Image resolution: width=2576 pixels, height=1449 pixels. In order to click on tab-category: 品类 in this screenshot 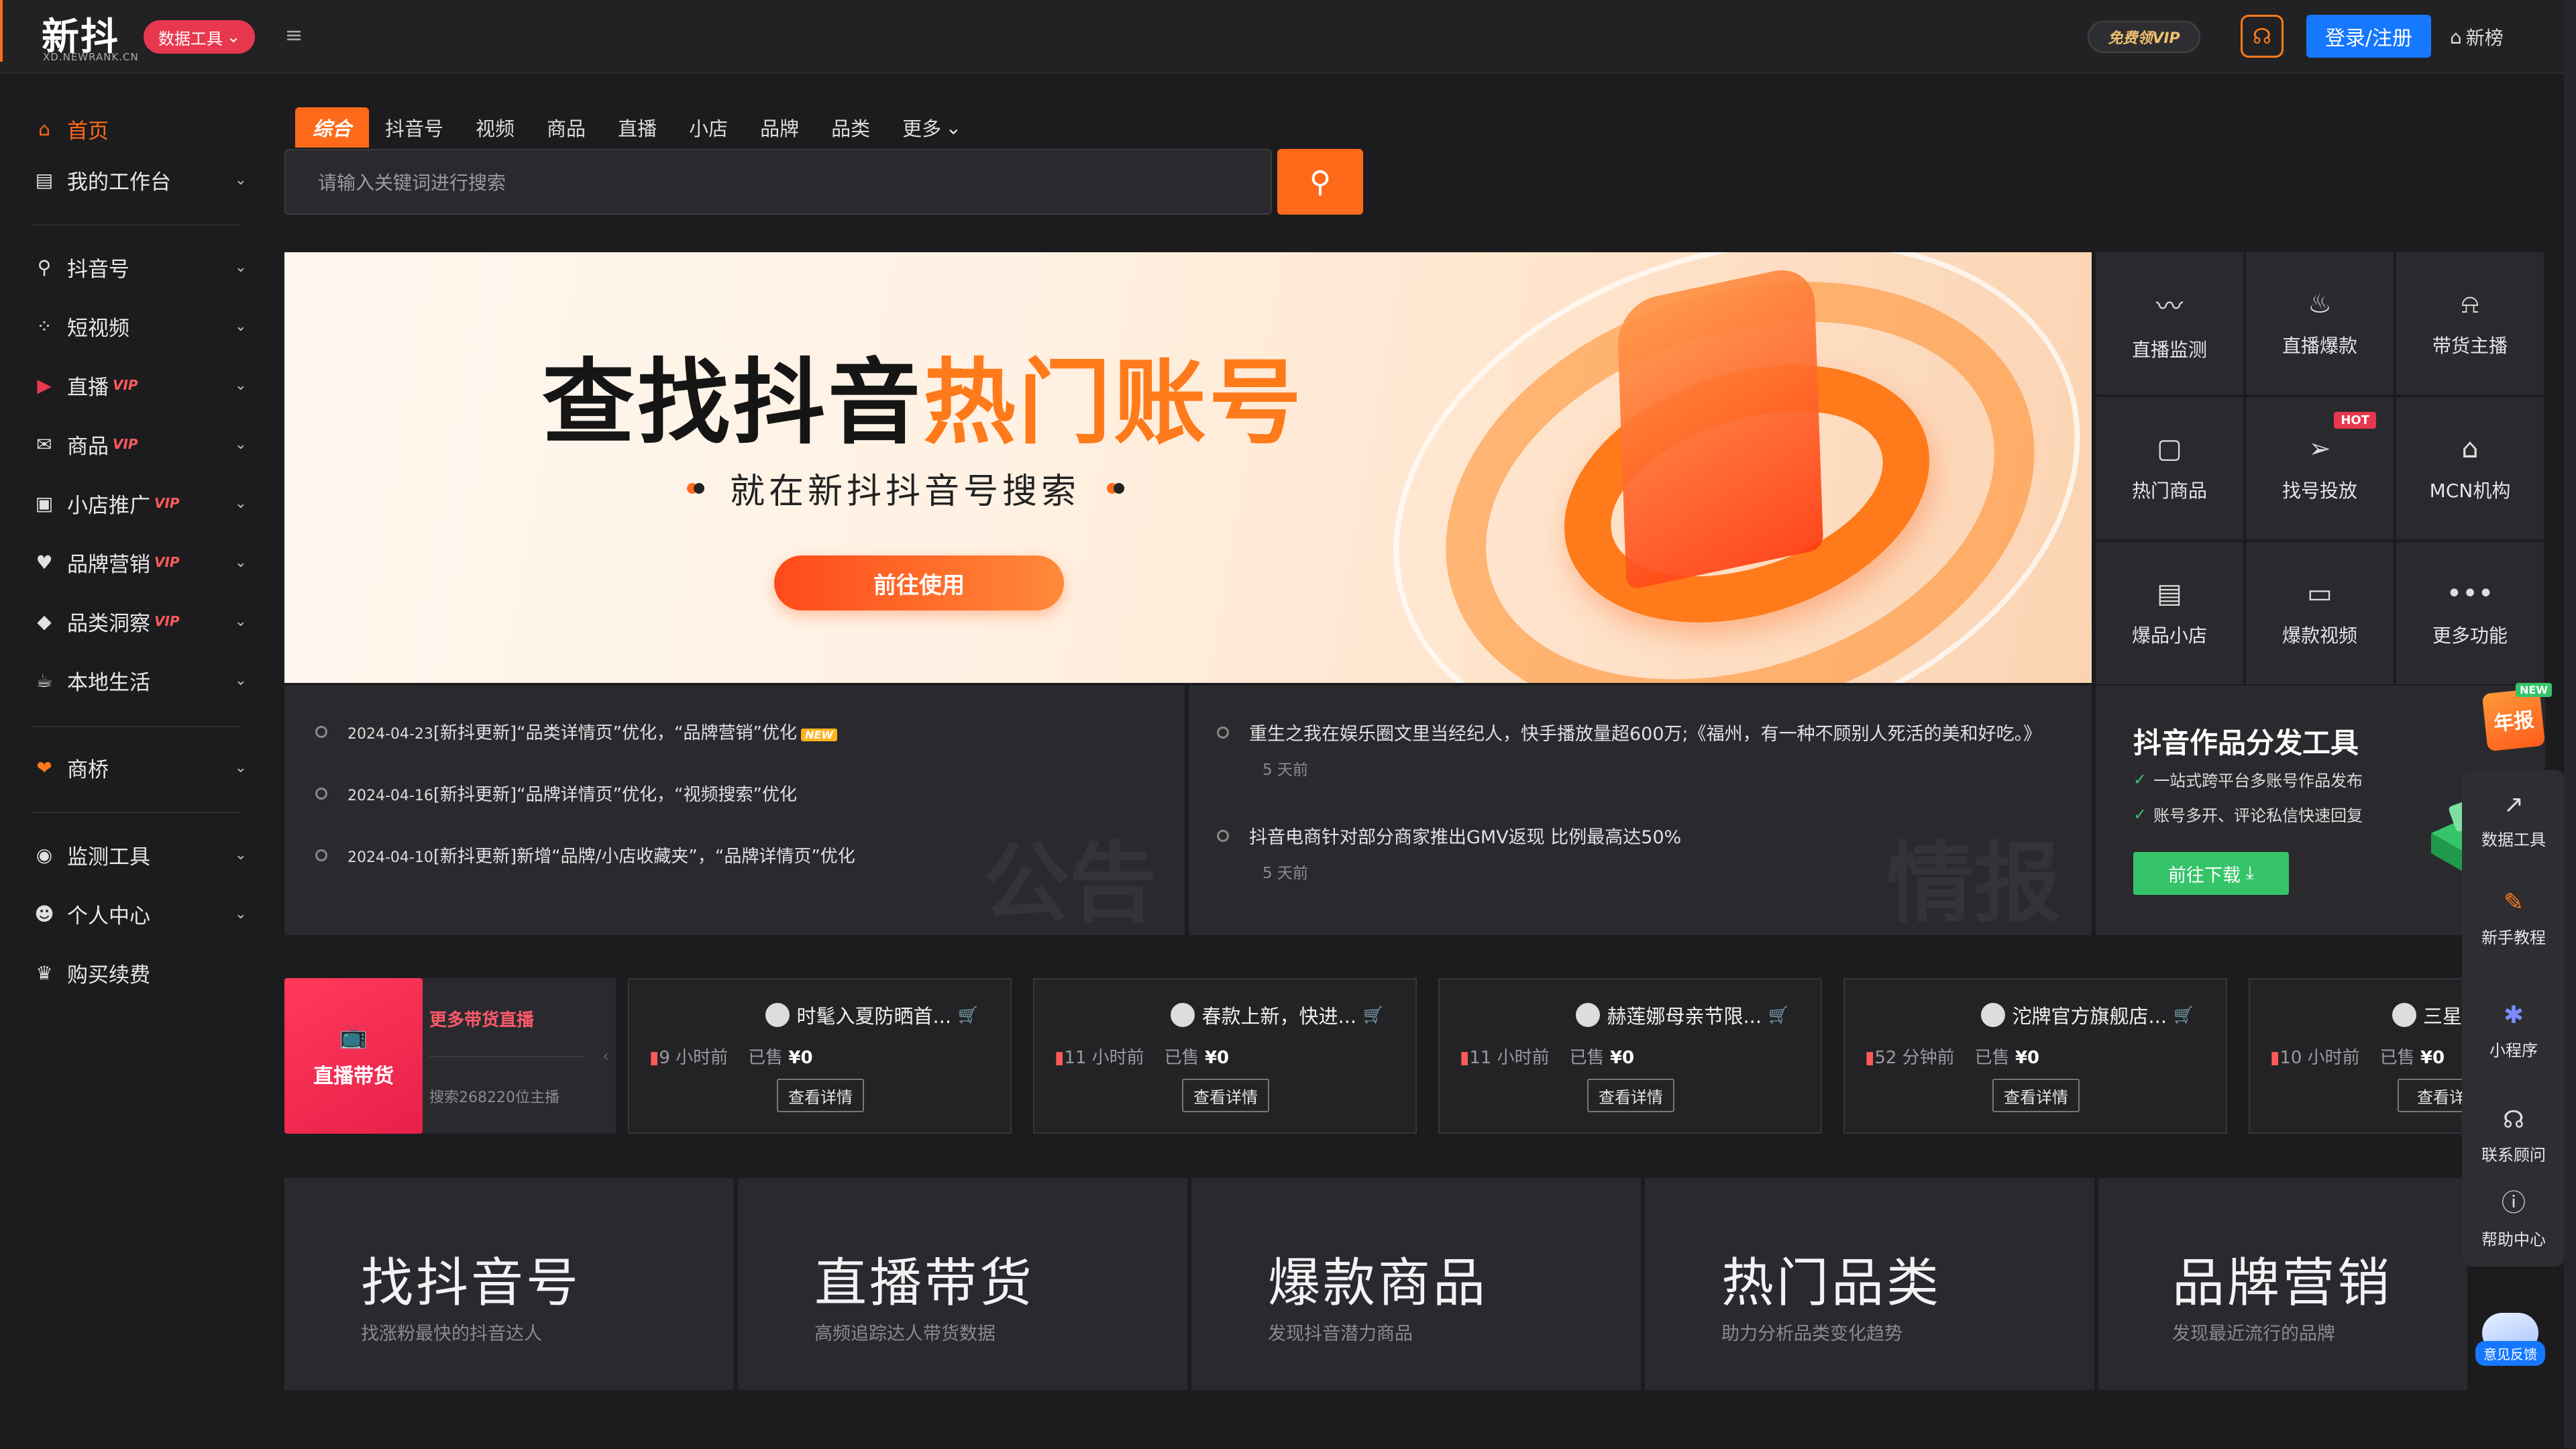, I will do `click(850, 127)`.